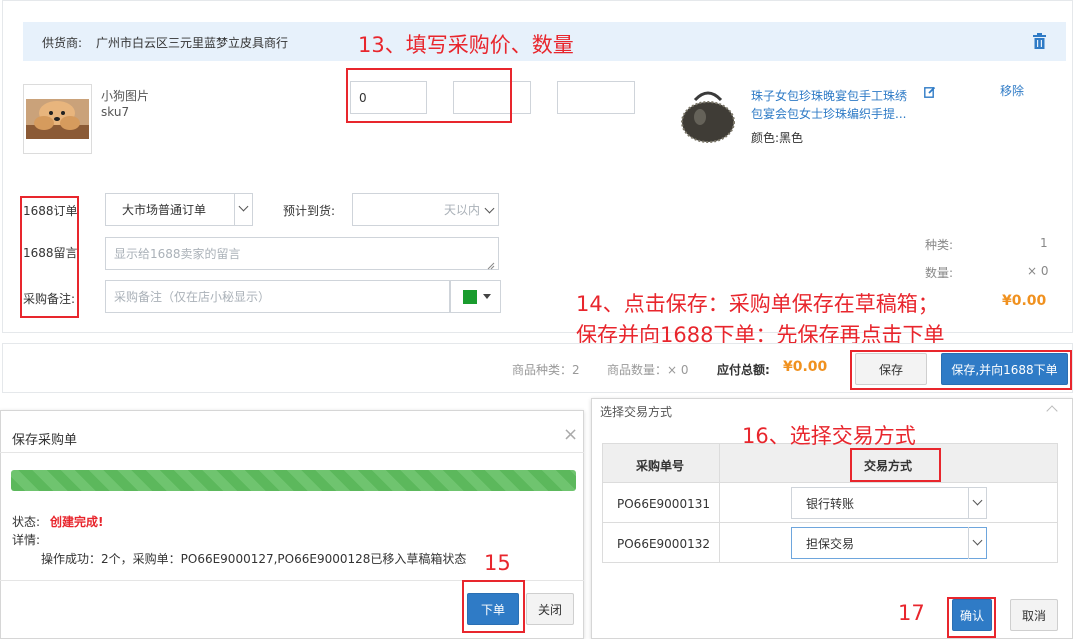 This screenshot has width=1073, height=639. I want to click on close-icon: ×, so click(570, 434).